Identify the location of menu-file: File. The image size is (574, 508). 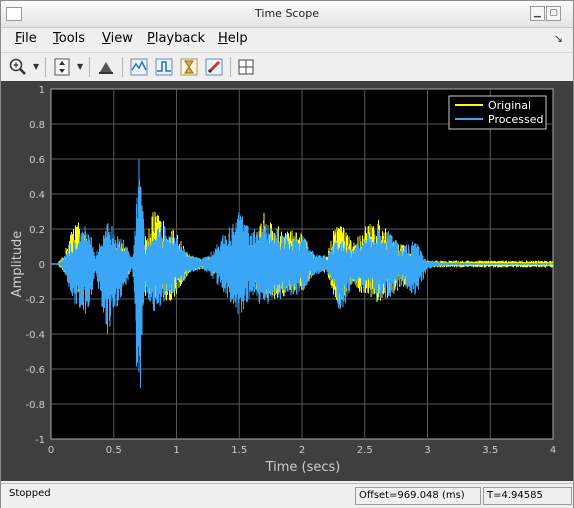
(26, 38).